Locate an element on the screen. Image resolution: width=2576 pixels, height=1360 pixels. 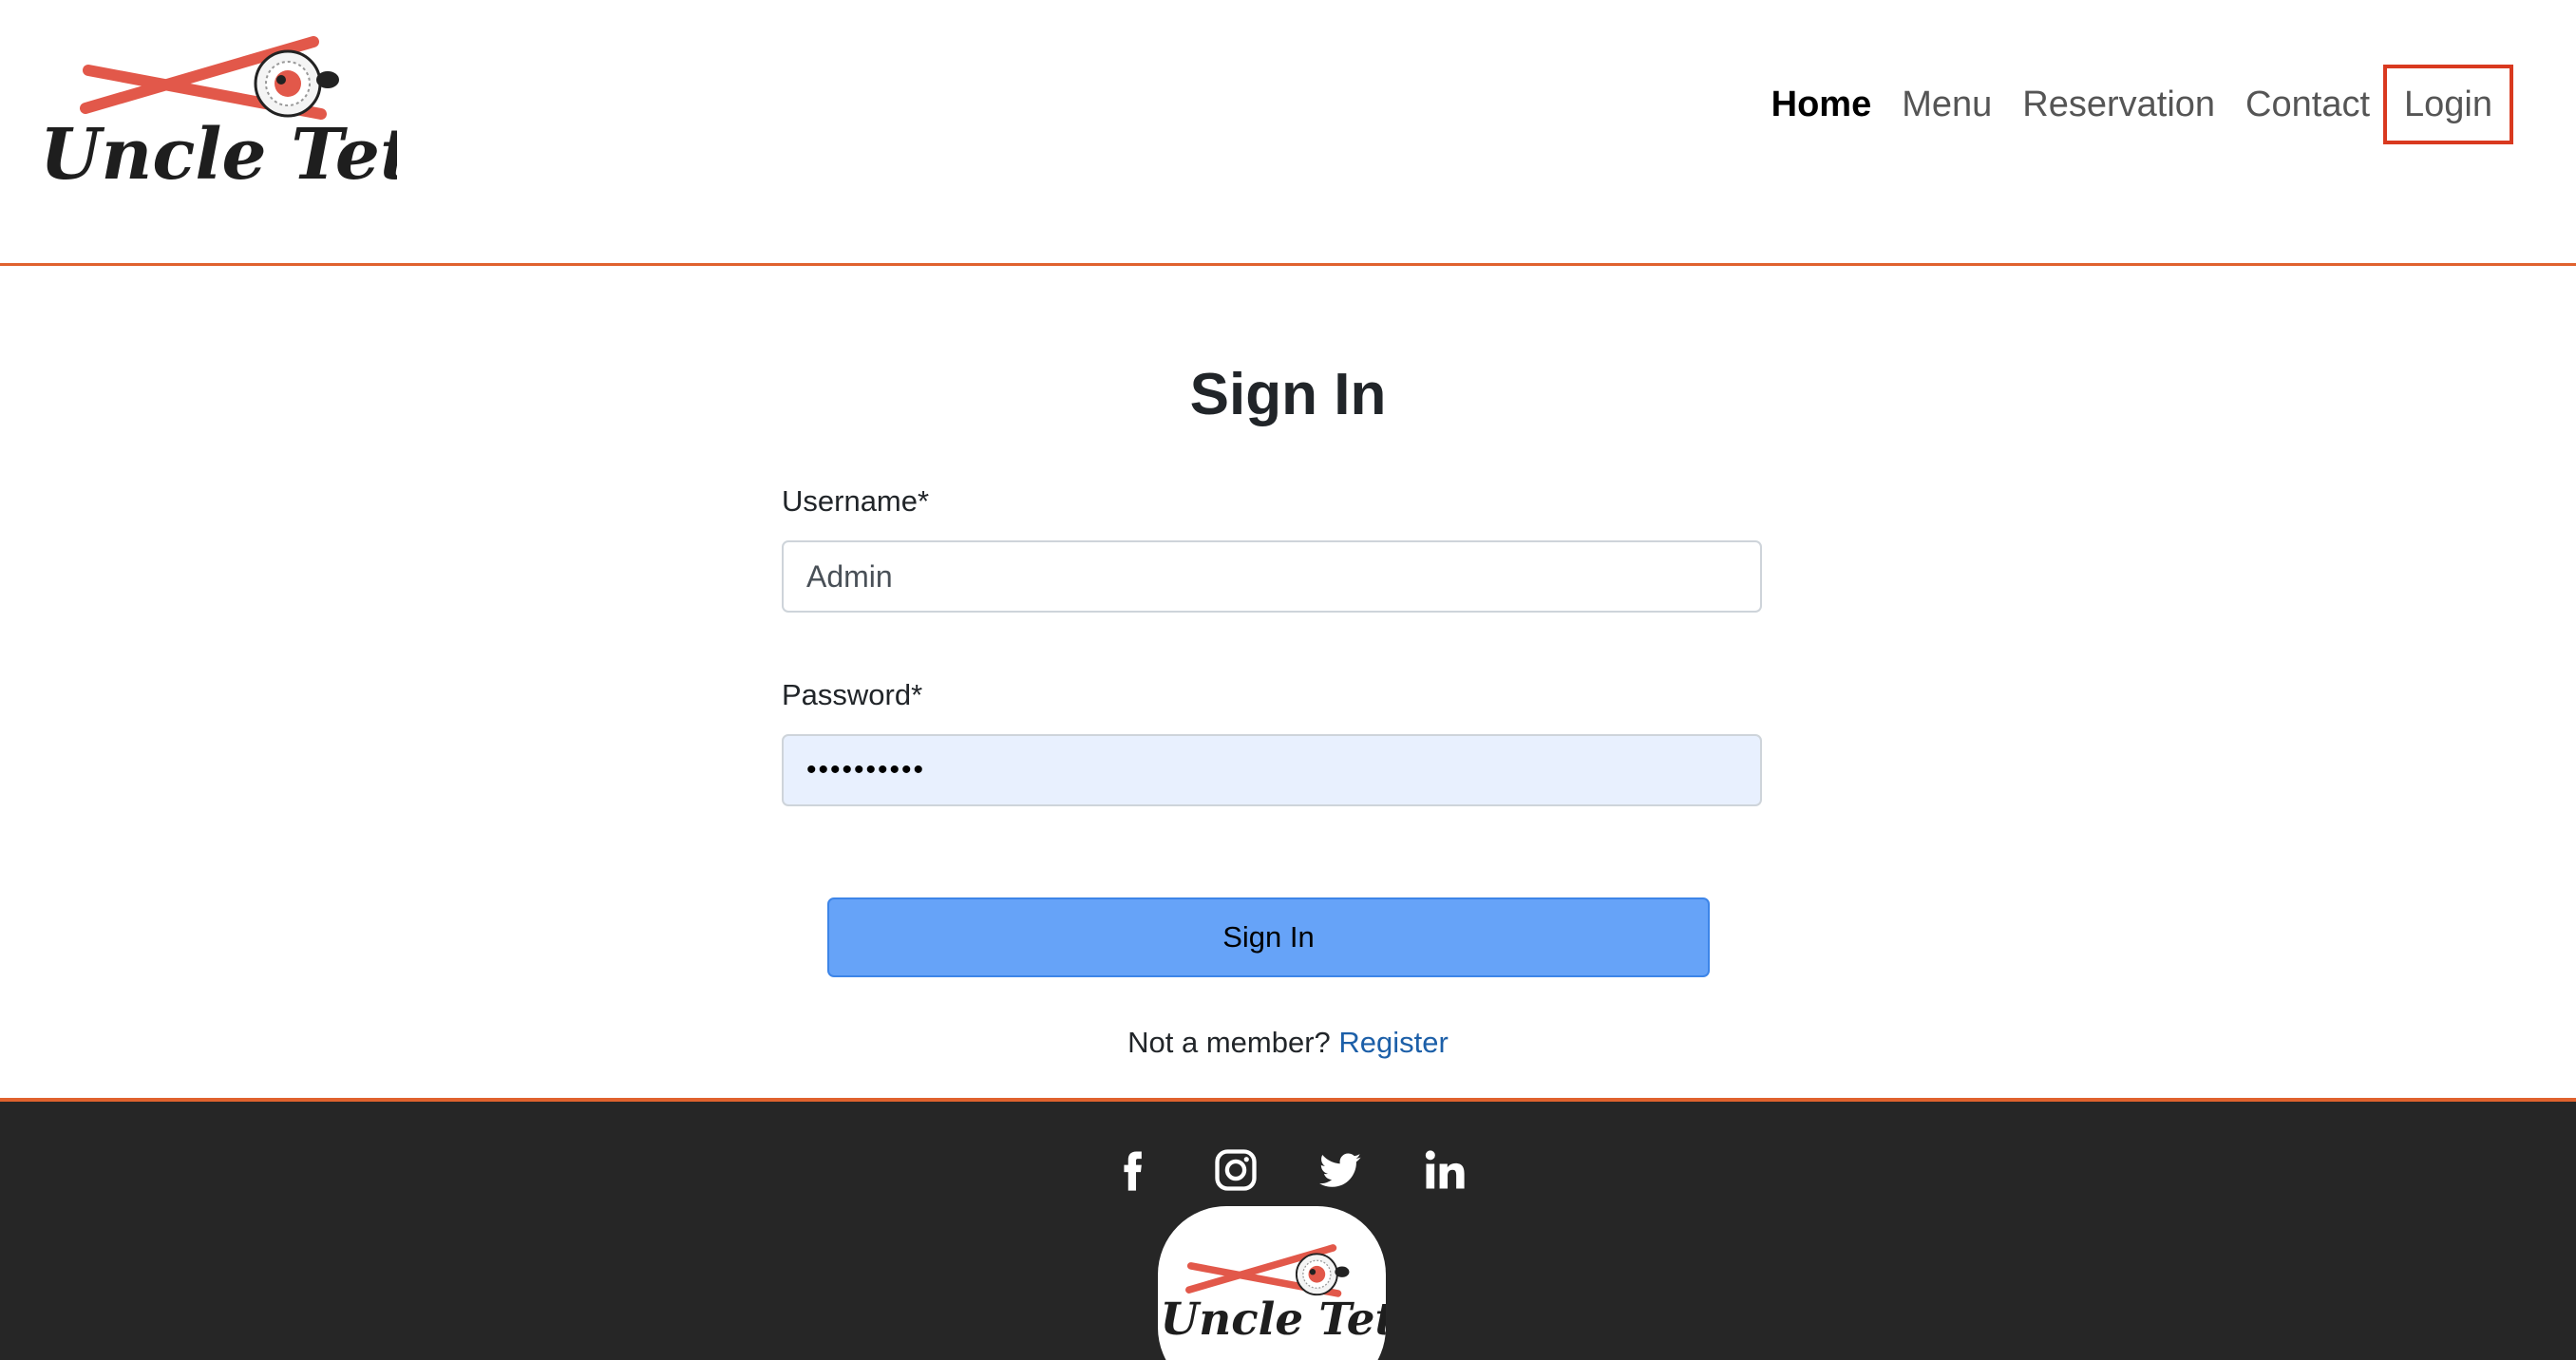
password-label: Password* is located at coordinates (852, 694).